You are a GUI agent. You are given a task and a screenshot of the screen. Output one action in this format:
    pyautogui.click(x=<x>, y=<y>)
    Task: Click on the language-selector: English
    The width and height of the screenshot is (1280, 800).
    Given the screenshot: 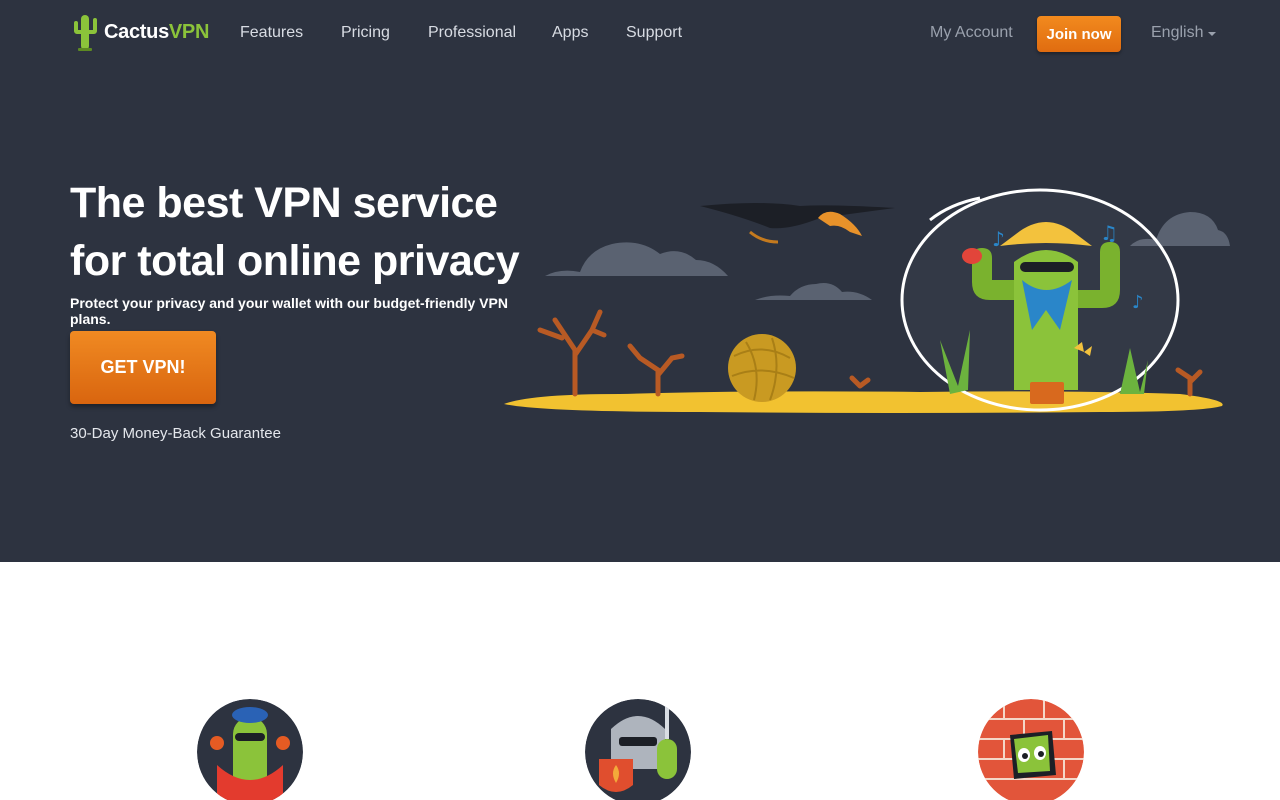 What is the action you would take?
    pyautogui.click(x=1184, y=33)
    